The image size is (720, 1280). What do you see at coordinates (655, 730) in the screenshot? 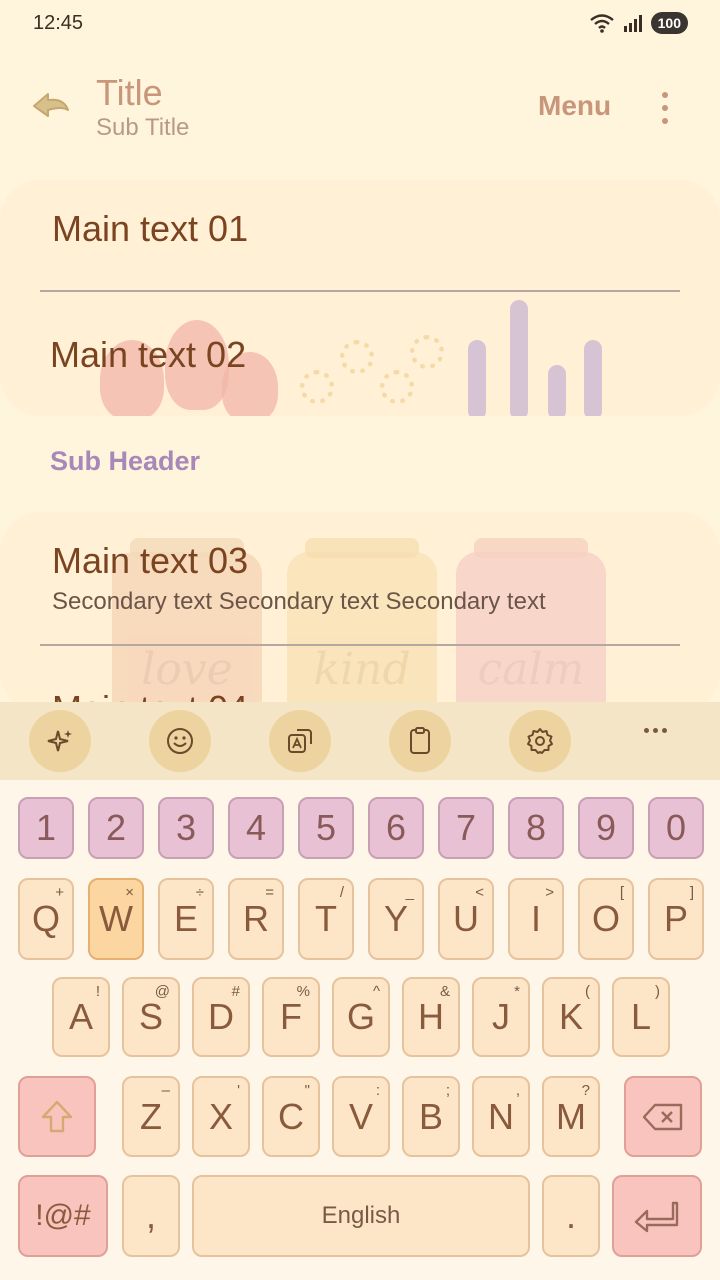
I see `more-tools-button` at bounding box center [655, 730].